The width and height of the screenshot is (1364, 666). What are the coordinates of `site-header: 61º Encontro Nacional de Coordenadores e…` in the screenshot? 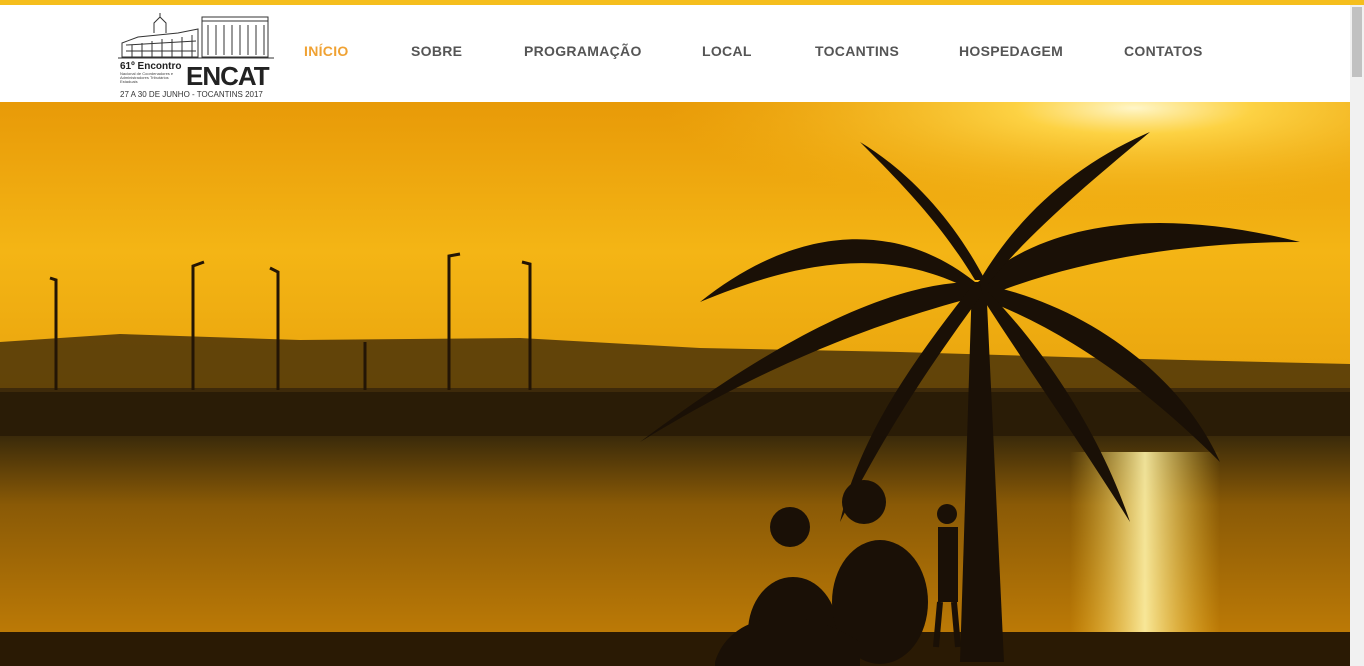 It's located at (675, 53).